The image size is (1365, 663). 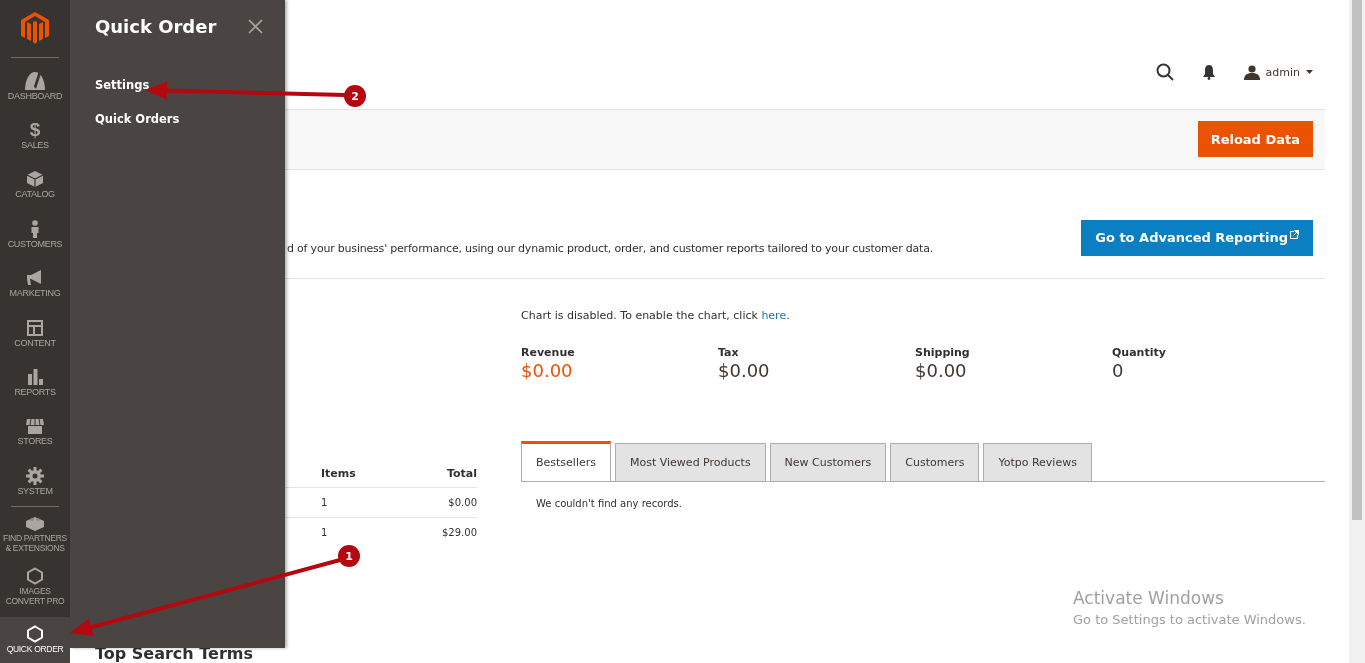 What do you see at coordinates (1197, 238) in the screenshot?
I see `advanced-reporting-button: Go to Advanced Reporting` at bounding box center [1197, 238].